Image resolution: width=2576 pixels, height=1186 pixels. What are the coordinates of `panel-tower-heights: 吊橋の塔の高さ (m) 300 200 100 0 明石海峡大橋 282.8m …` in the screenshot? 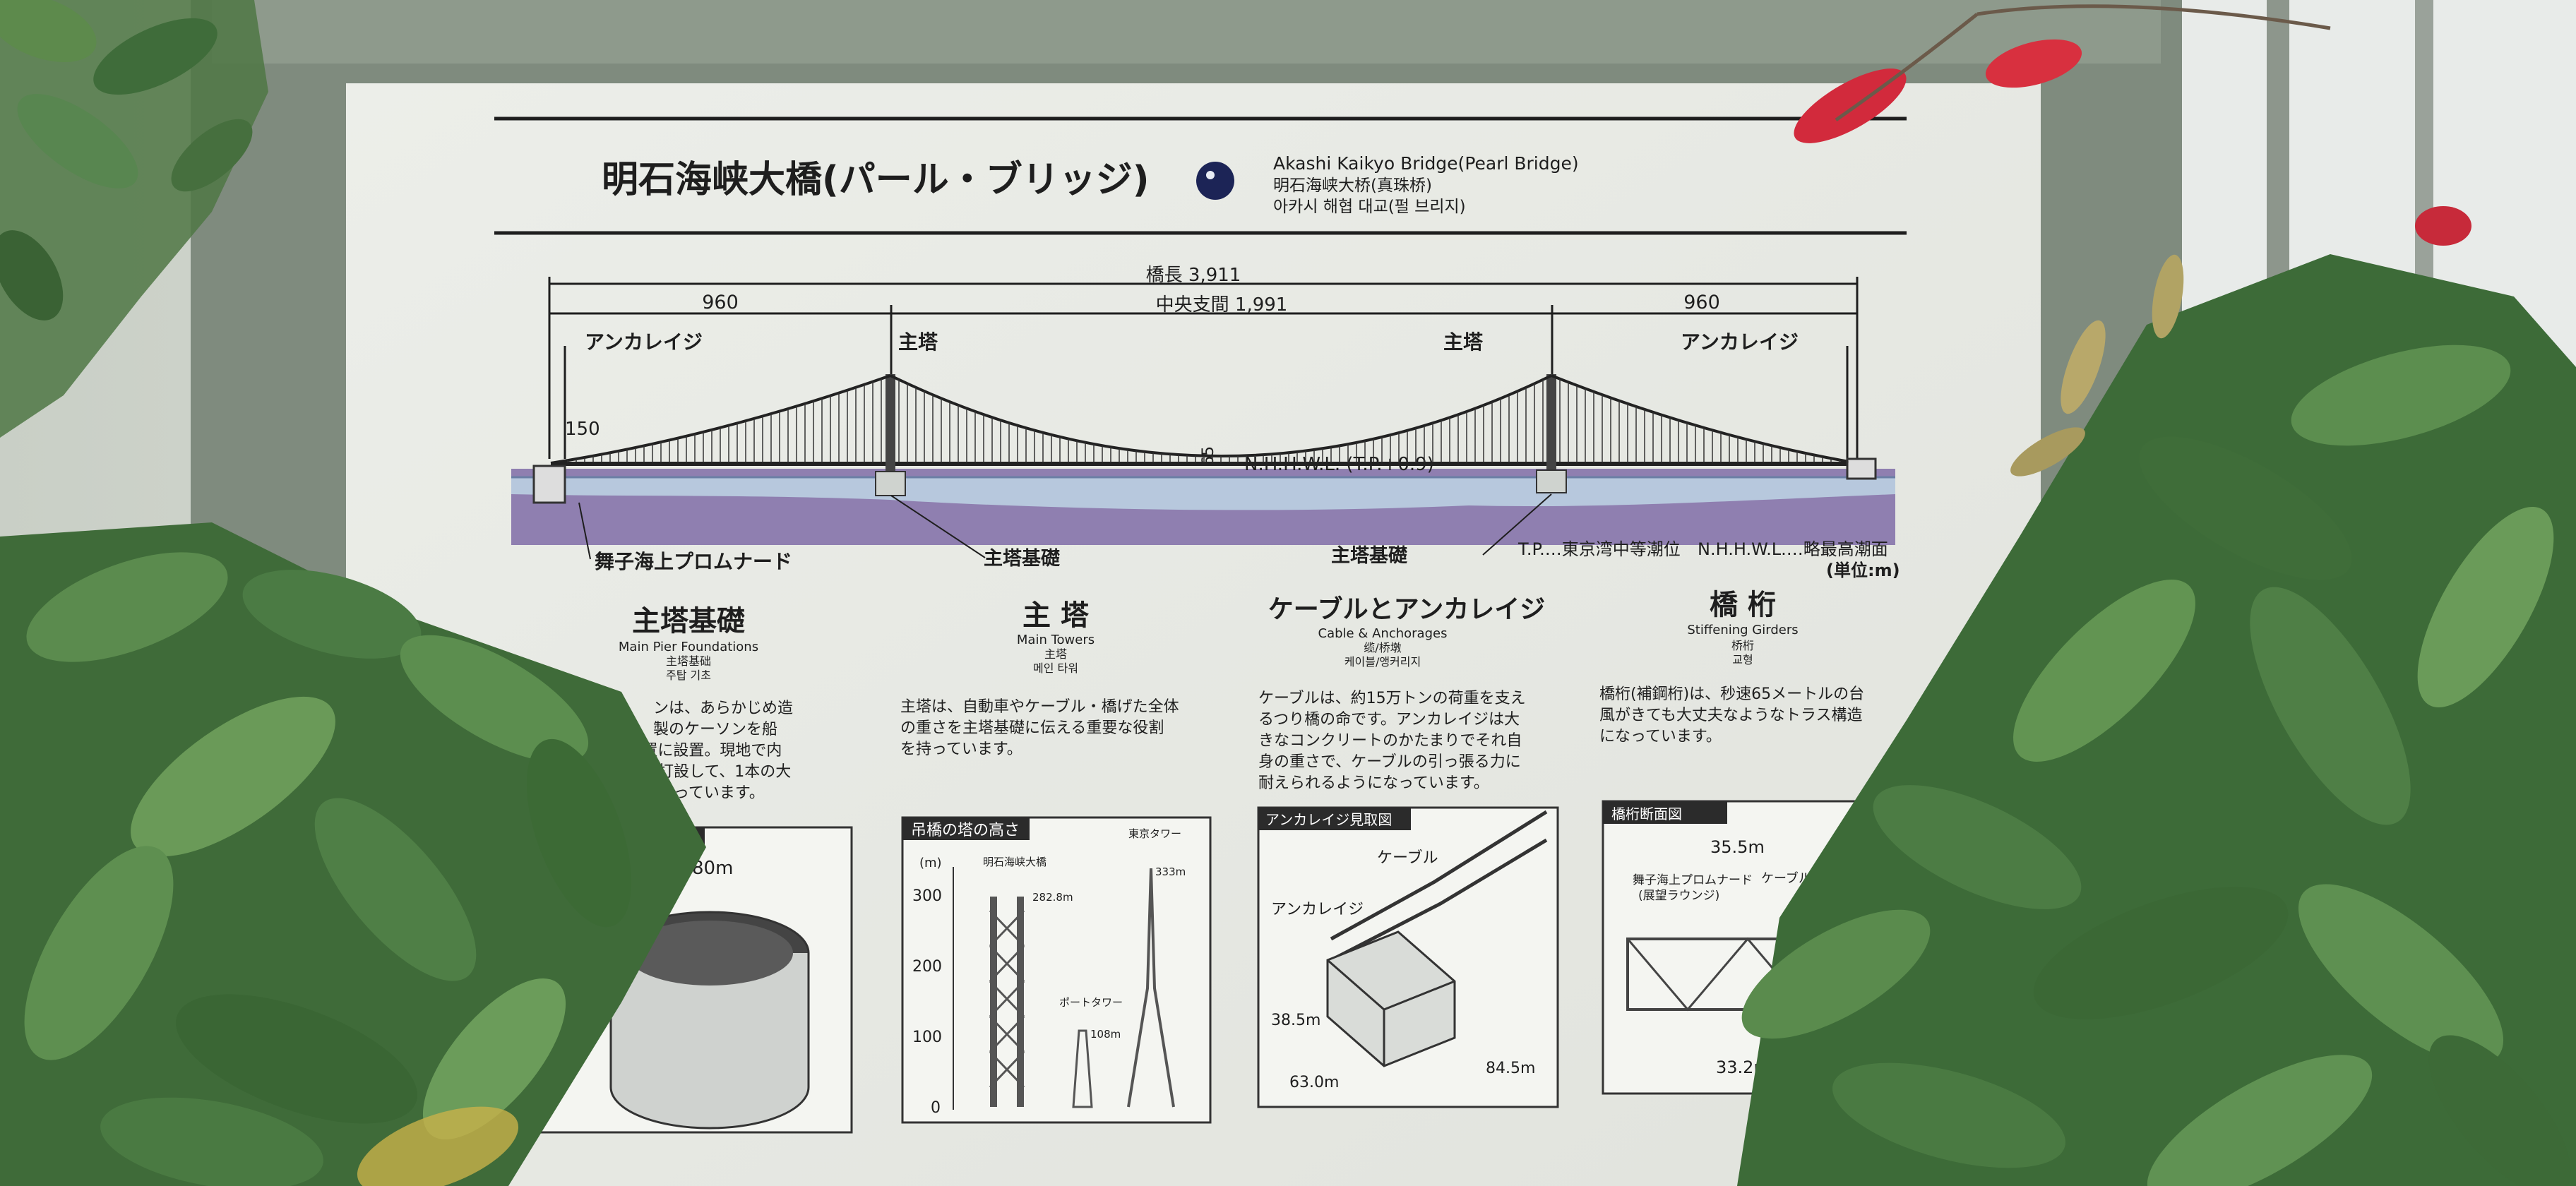 It's located at (1056, 970).